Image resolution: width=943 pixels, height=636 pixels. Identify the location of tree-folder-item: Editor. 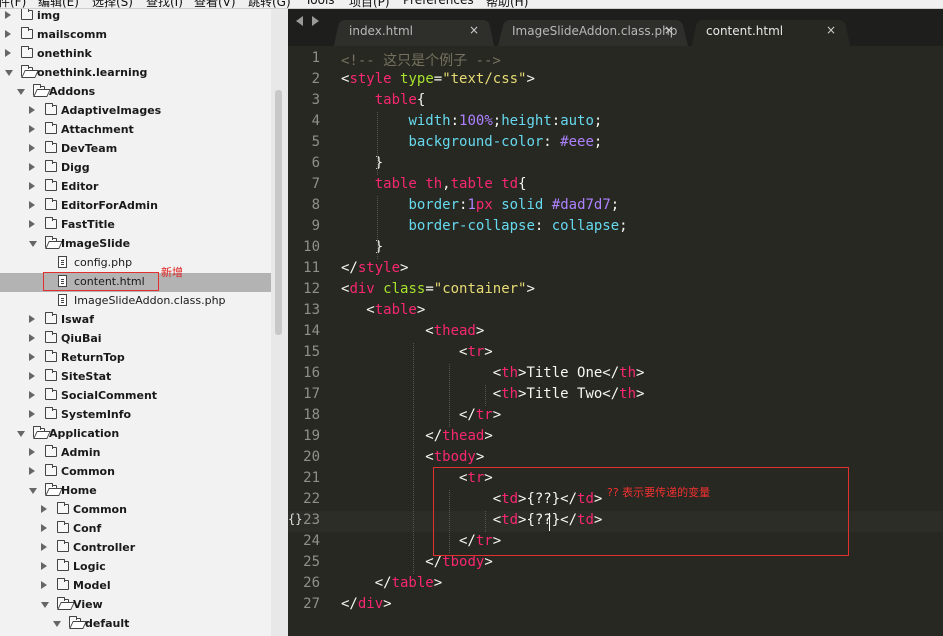
(135, 187).